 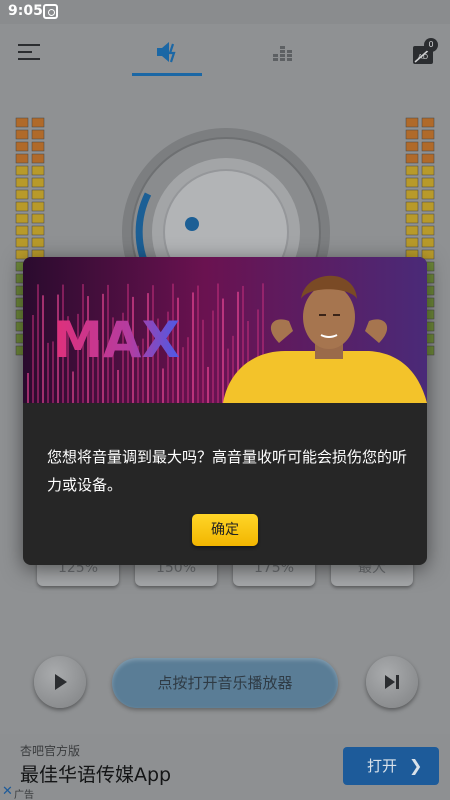 I want to click on no-ads-badge: 0, so click(x=431, y=45).